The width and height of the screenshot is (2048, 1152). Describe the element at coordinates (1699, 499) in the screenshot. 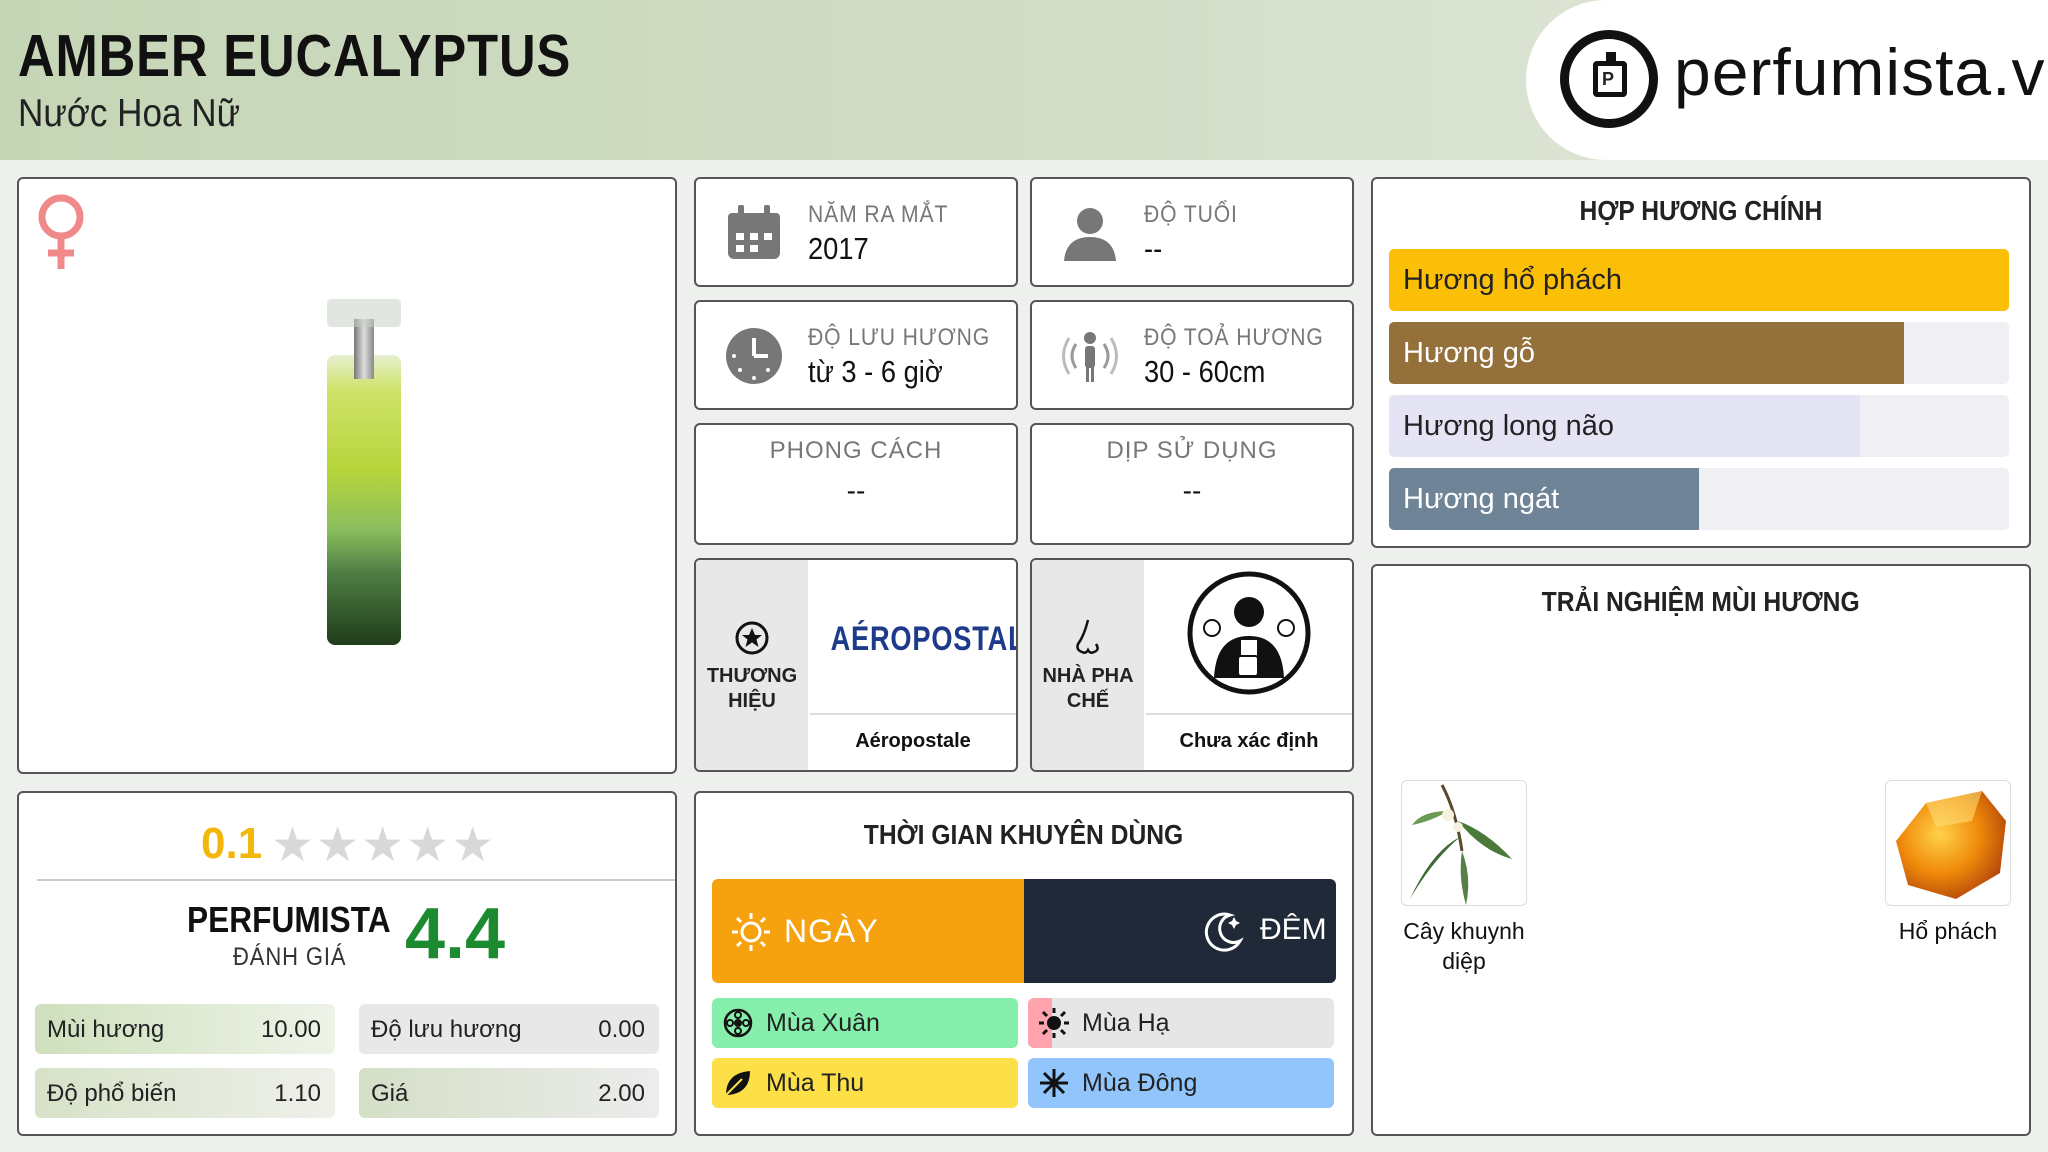

I see `accord-bar: Hương ngát` at that location.